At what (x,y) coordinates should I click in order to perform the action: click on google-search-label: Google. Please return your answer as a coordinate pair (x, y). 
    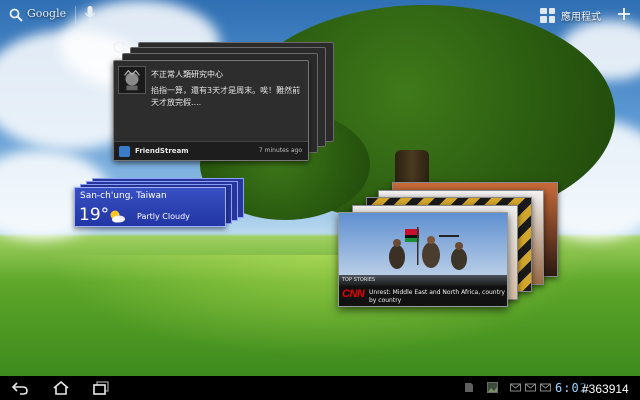
    Looking at the image, I should click on (46, 13).